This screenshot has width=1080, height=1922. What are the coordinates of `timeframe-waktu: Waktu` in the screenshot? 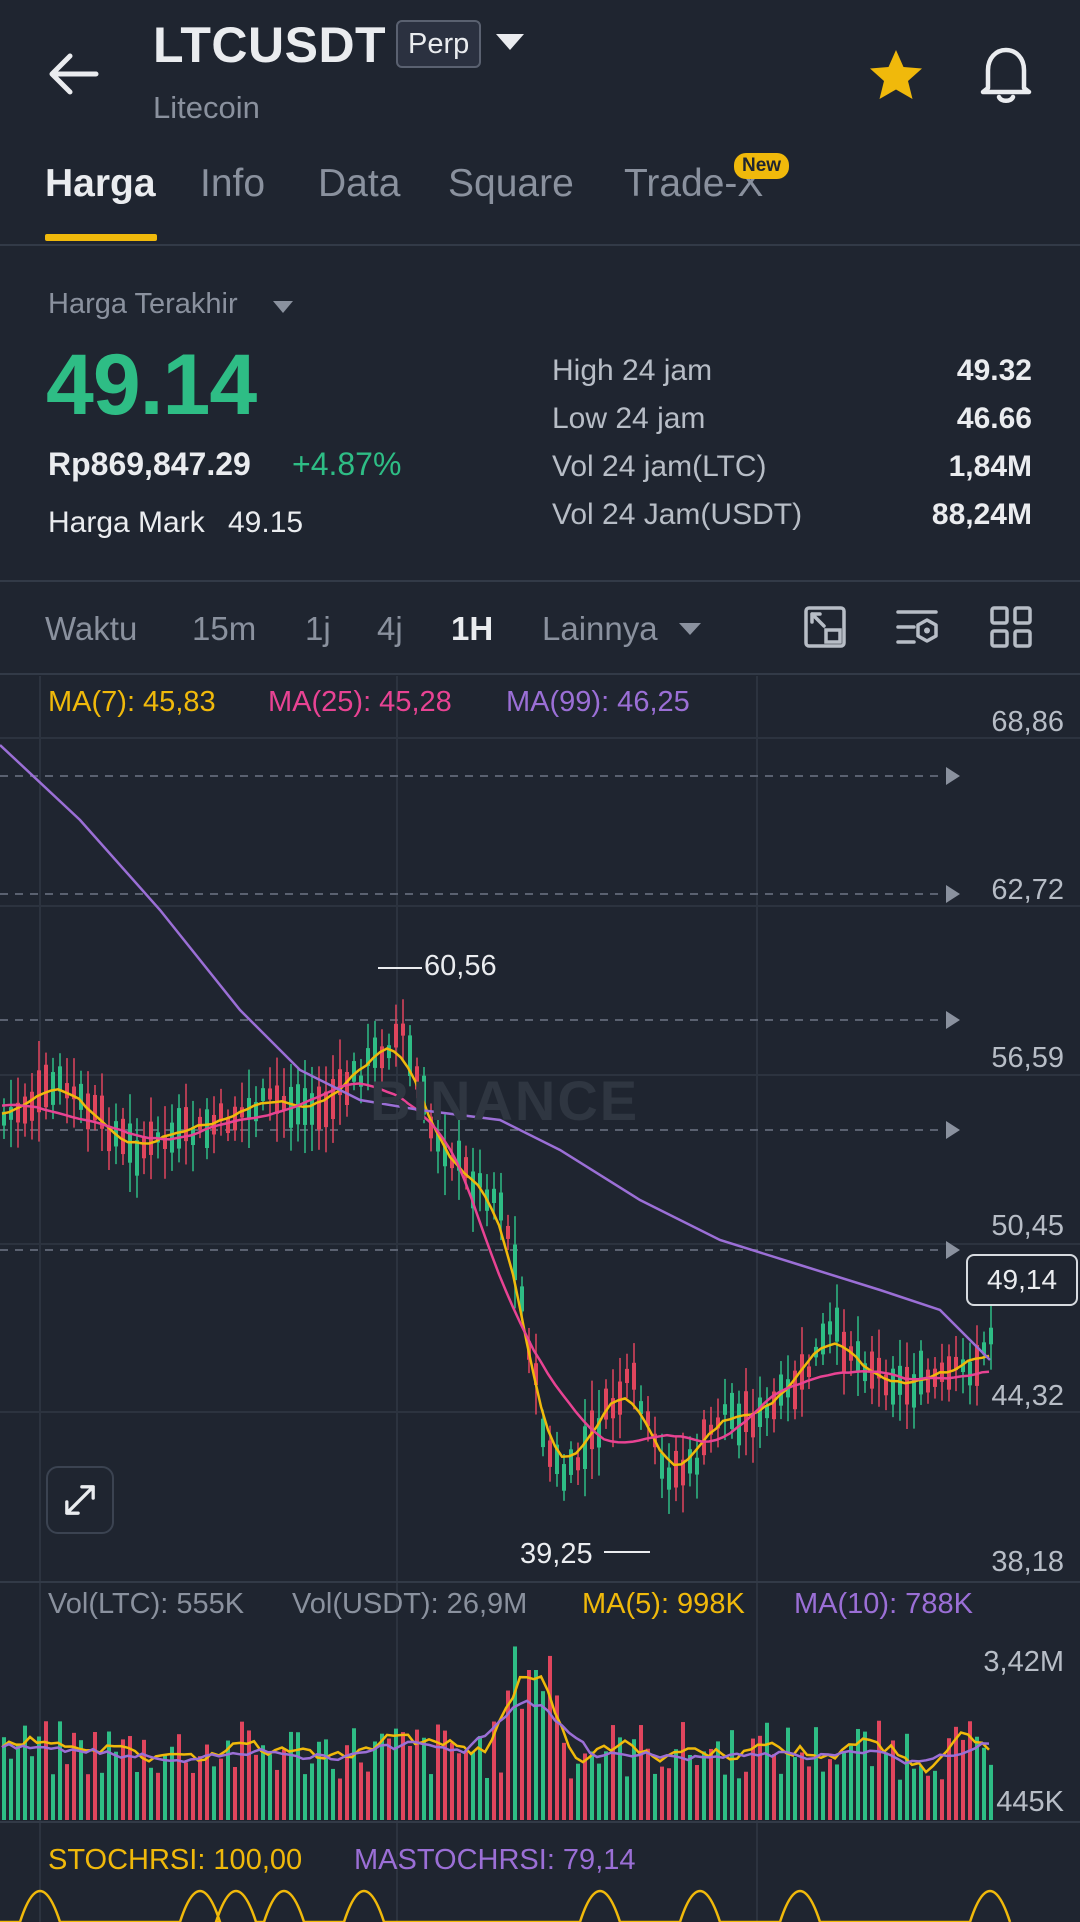 It's located at (91, 629).